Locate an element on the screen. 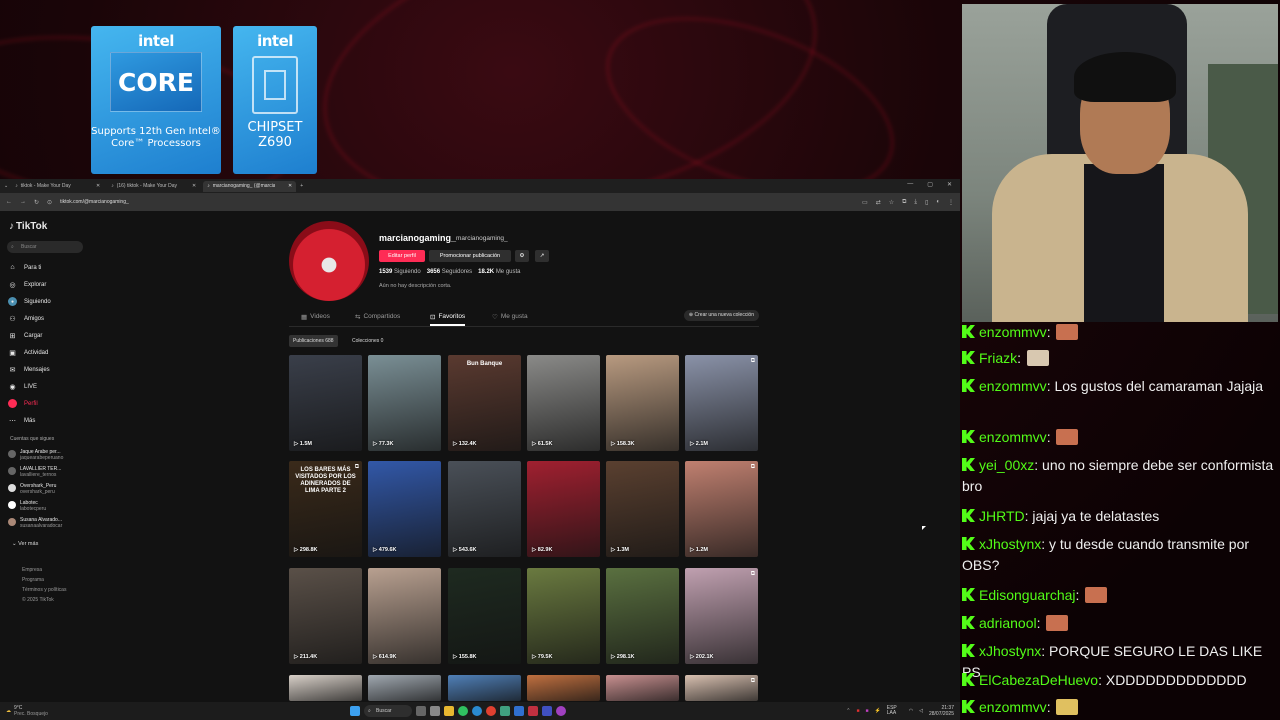 The image size is (1280, 720). browser-tab: ♪ (16) tiktok - Make Your Day ✕ is located at coordinates (153, 186).